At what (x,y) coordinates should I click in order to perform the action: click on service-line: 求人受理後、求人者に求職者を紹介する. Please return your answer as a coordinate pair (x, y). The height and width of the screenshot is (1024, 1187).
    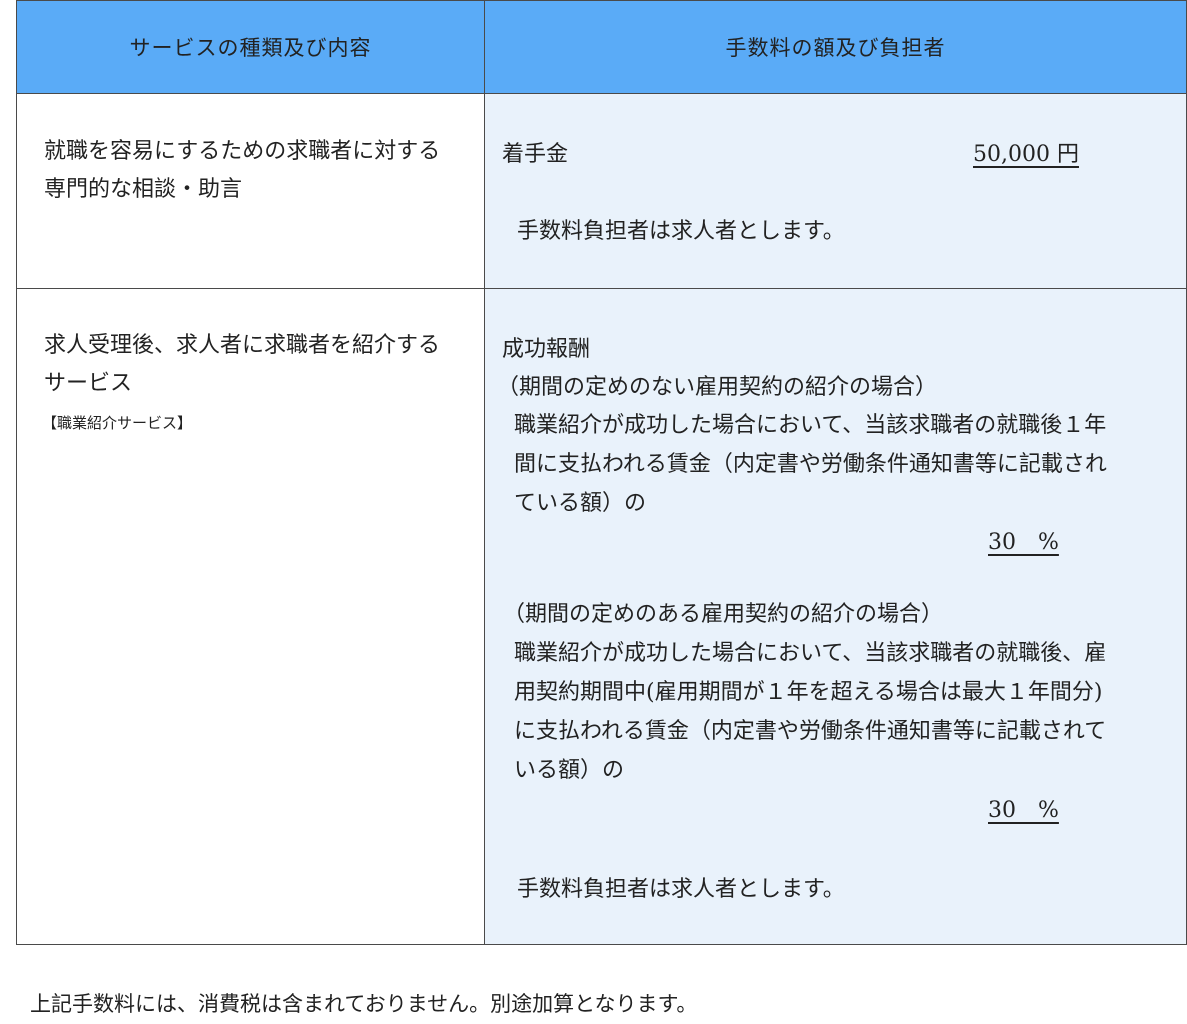
    Looking at the image, I should click on (242, 345).